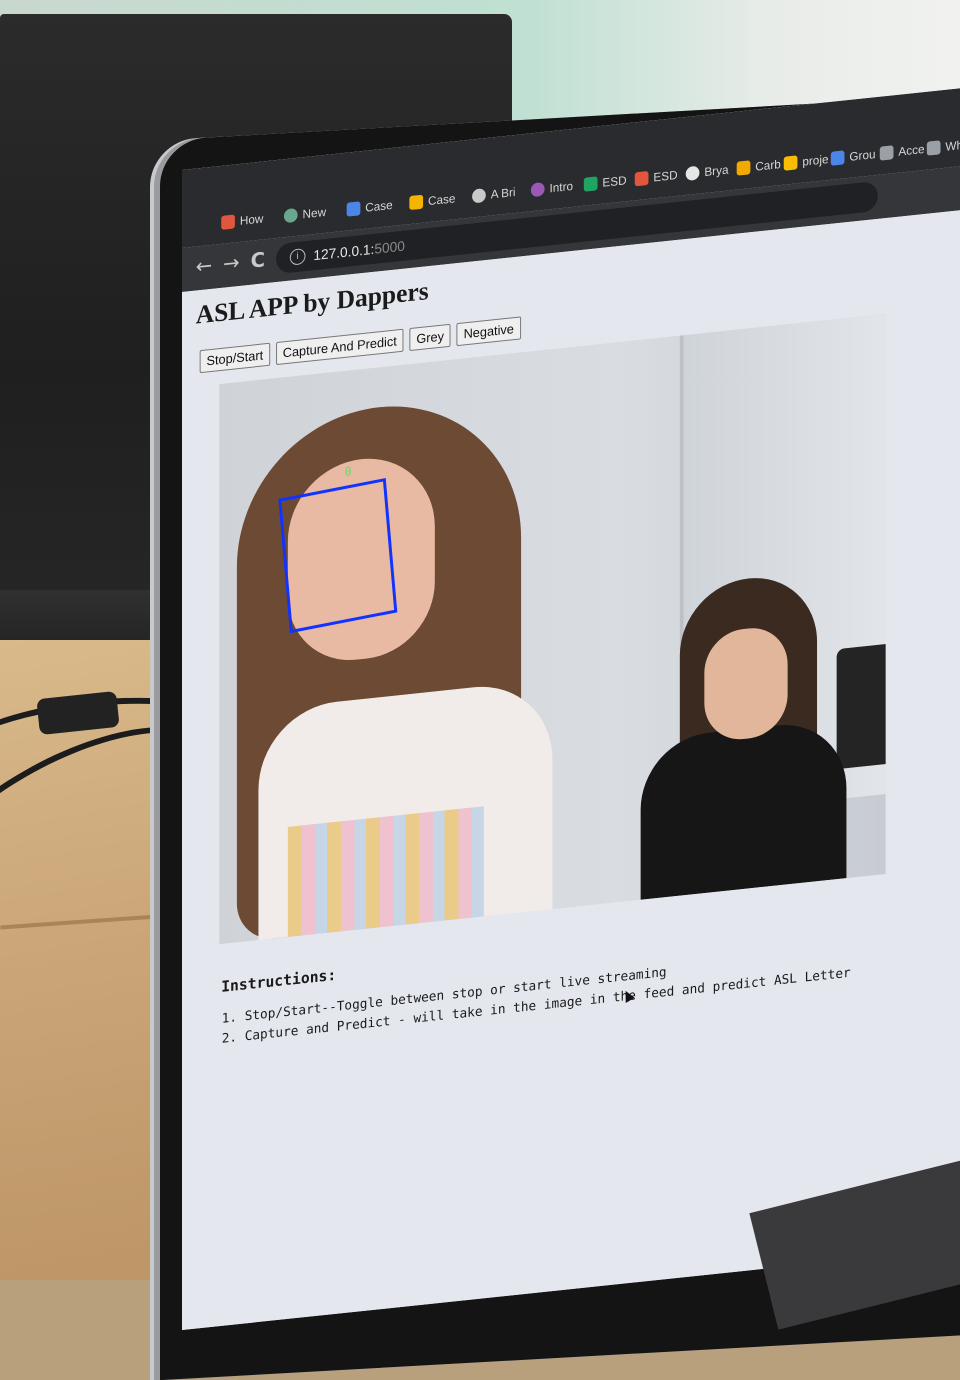  I want to click on browser-tab: New, so click(304, 214).